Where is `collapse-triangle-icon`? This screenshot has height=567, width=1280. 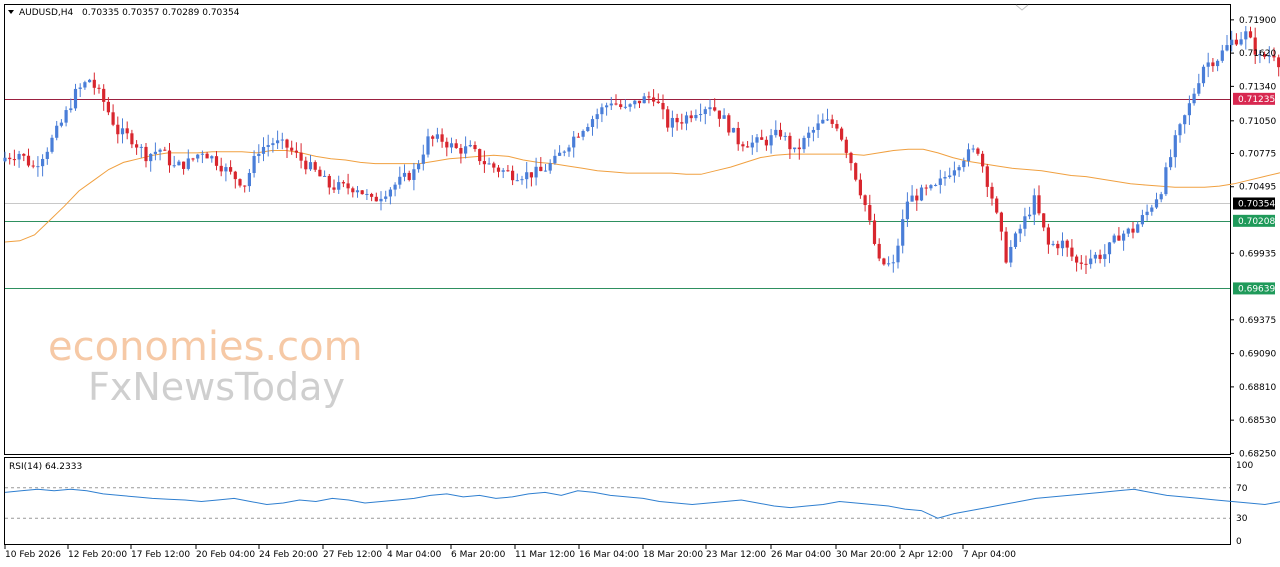
collapse-triangle-icon is located at coordinates (11, 12).